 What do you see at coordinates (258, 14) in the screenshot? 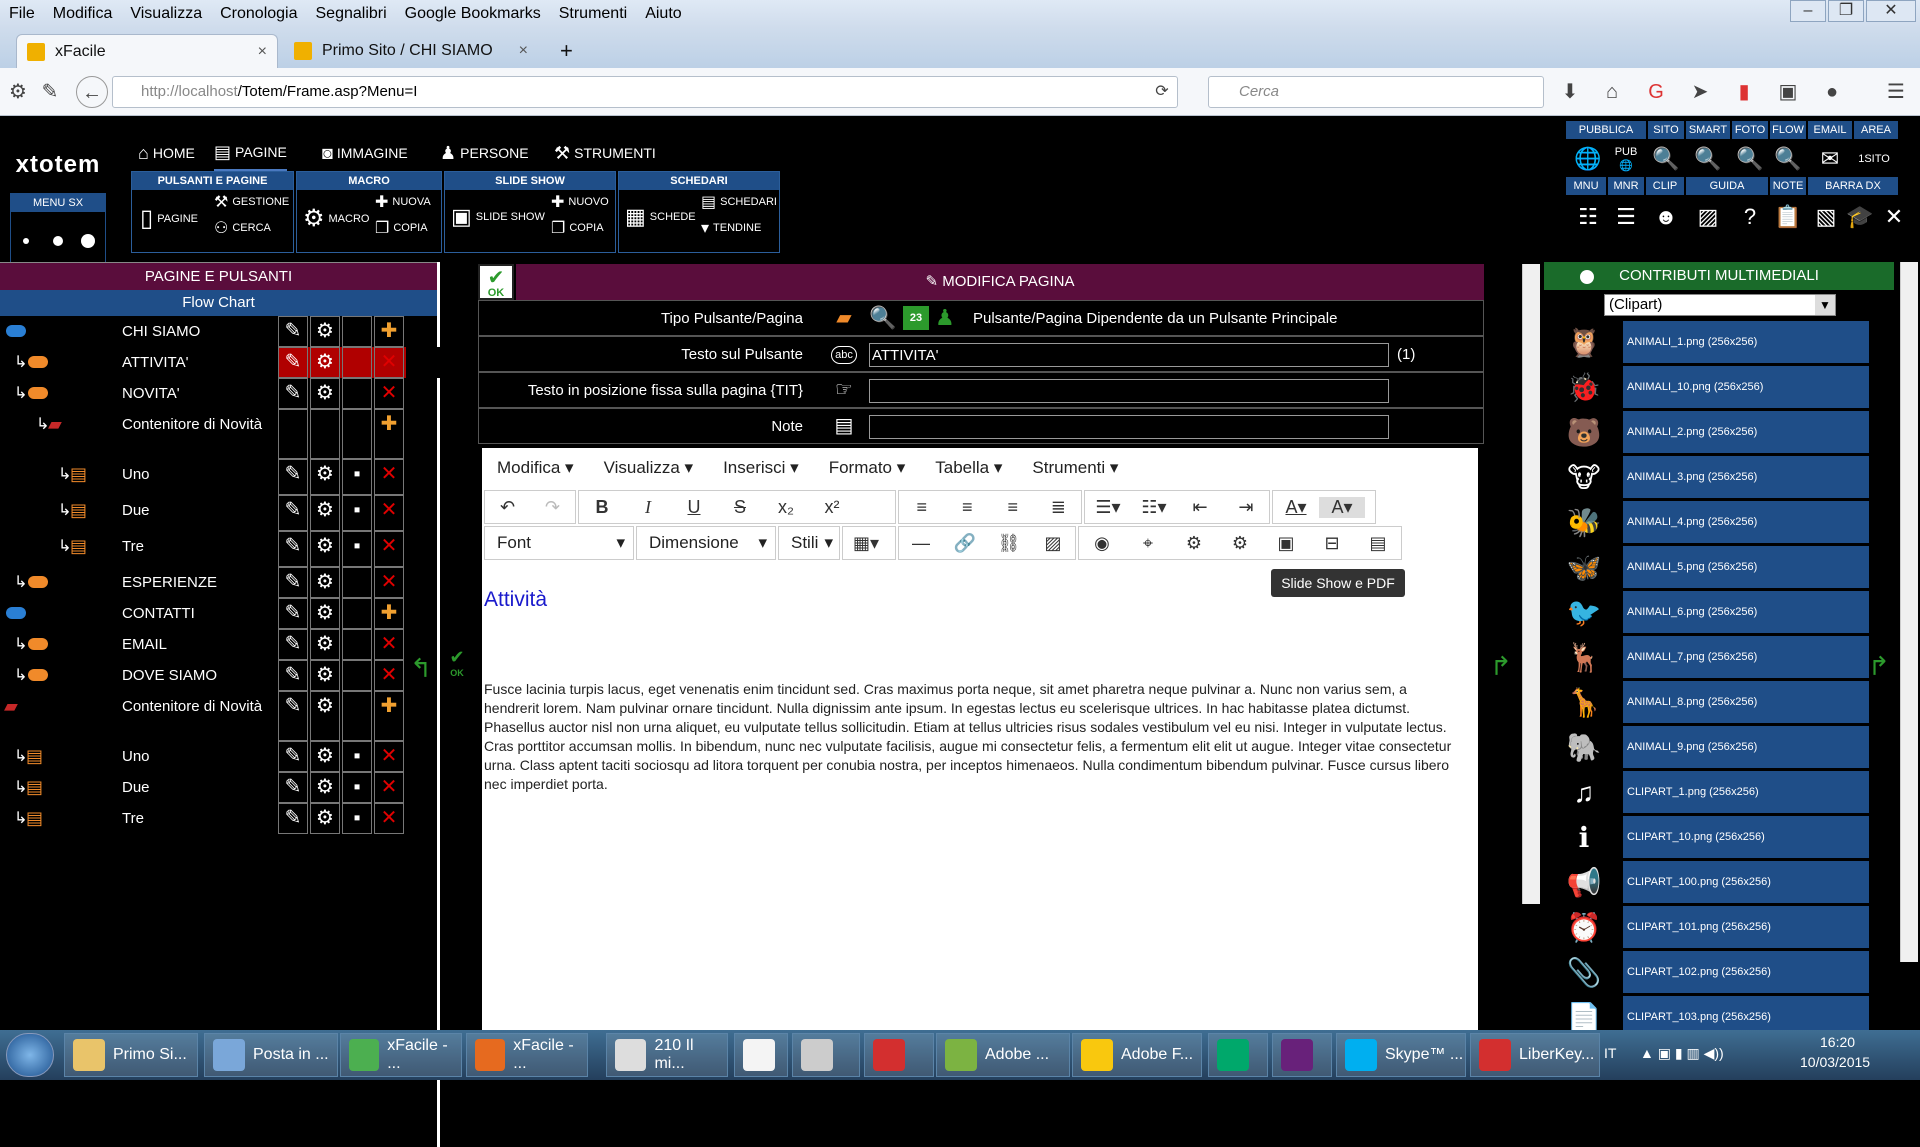
I see `menu-cronologia: Cronologia` at bounding box center [258, 14].